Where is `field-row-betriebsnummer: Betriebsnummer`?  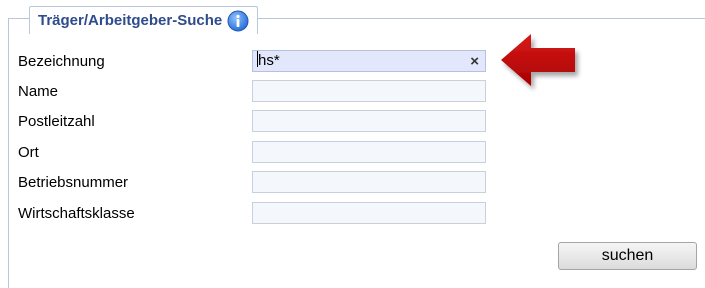 field-row-betriebsnummer: Betriebsnummer is located at coordinates (252, 182).